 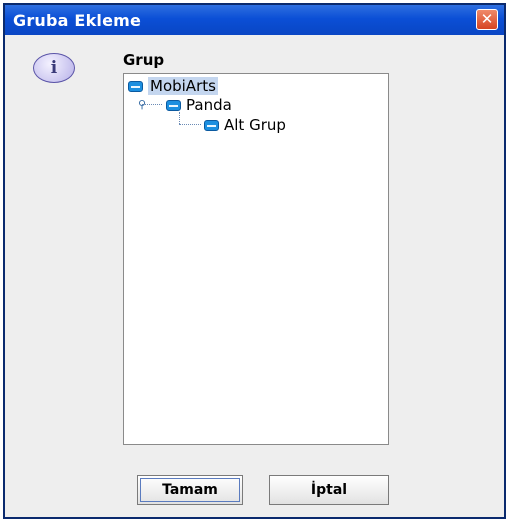 I want to click on group-label: Grup, so click(x=144, y=60).